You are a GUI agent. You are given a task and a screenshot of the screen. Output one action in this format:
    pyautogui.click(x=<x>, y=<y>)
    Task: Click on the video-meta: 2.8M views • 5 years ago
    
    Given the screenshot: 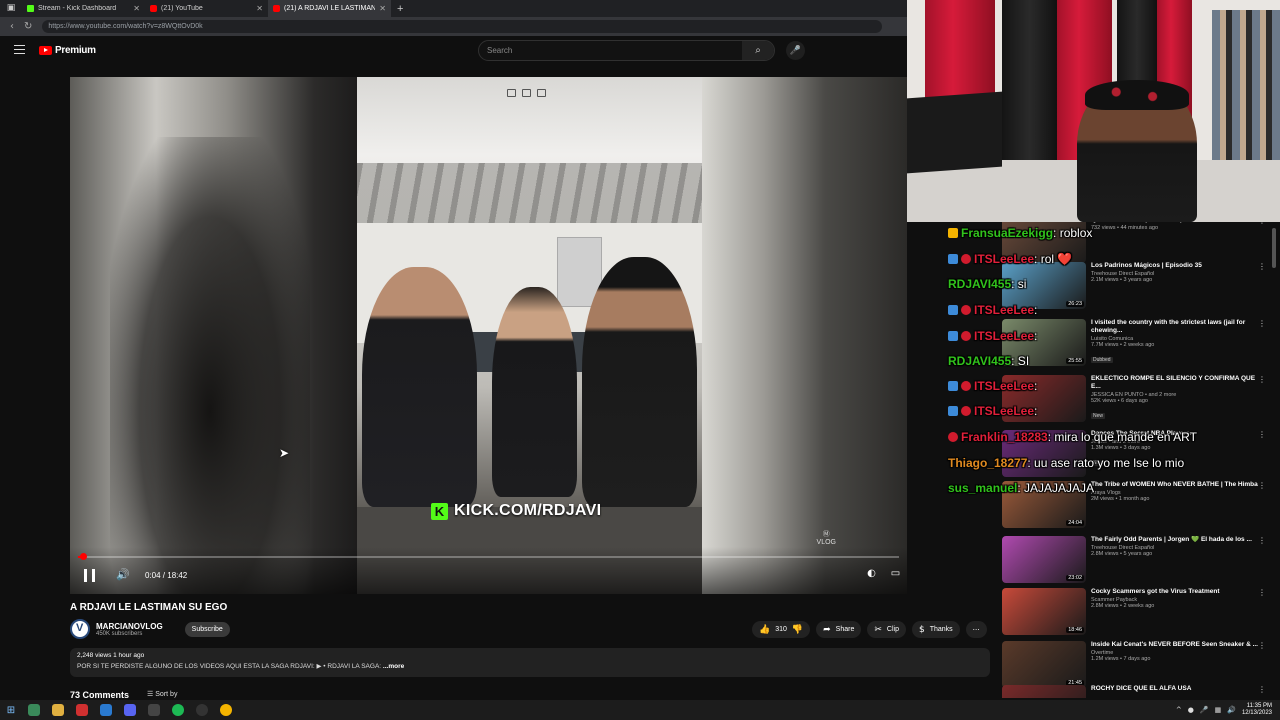 What is the action you would take?
    pyautogui.click(x=1122, y=554)
    